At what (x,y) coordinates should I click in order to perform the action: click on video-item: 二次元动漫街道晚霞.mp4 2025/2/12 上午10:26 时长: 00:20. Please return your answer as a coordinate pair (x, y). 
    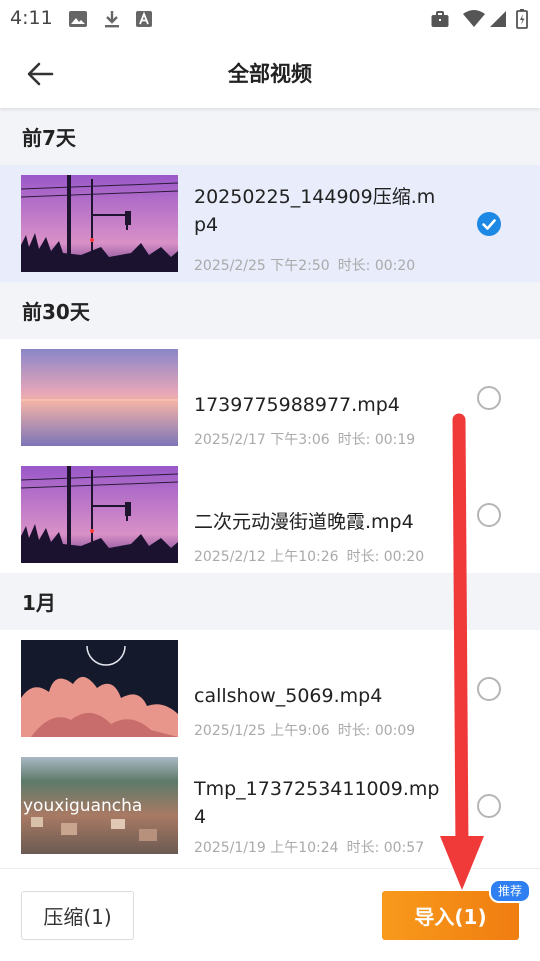
    Looking at the image, I should click on (270, 514).